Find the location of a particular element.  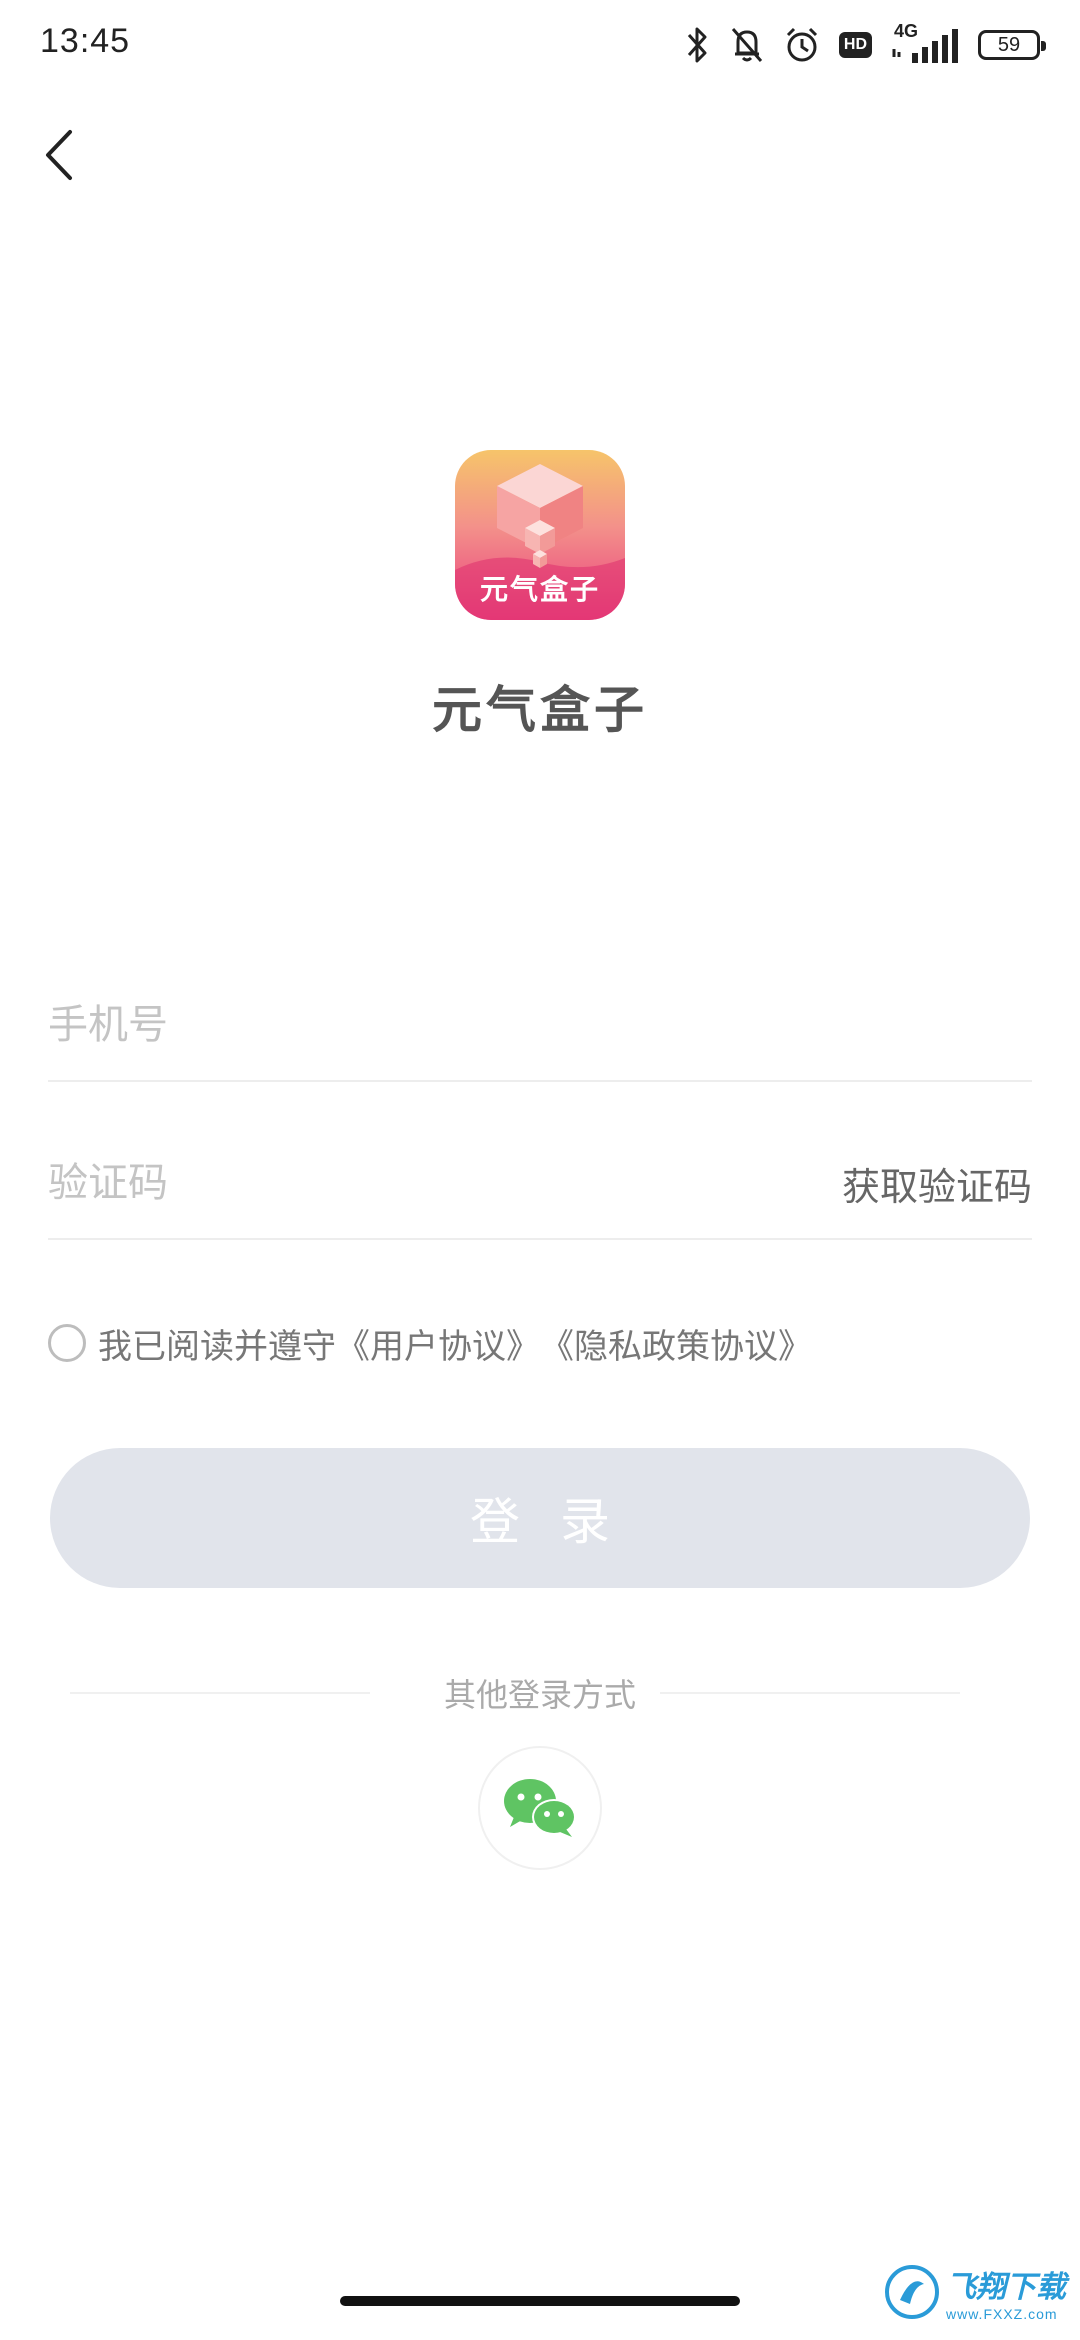

status-time: 13:45 is located at coordinates (85, 41).